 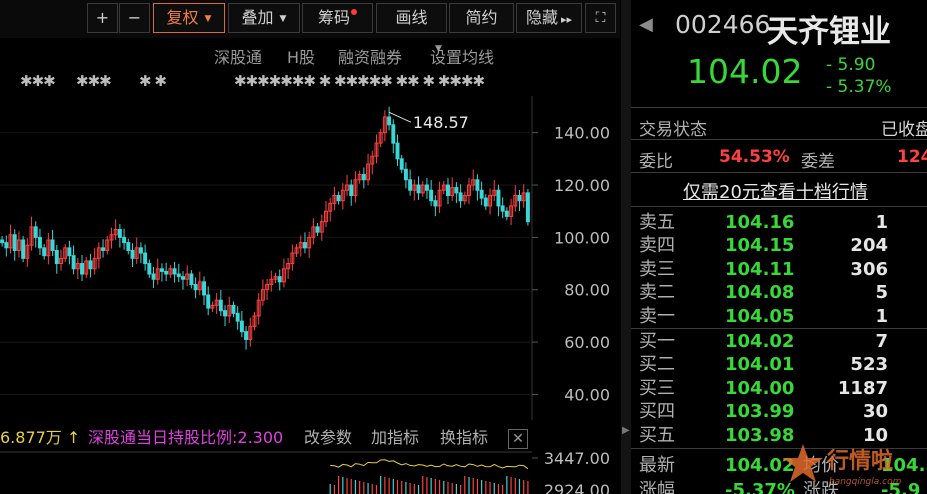 I want to click on level-label: 卖一, so click(x=657, y=316).